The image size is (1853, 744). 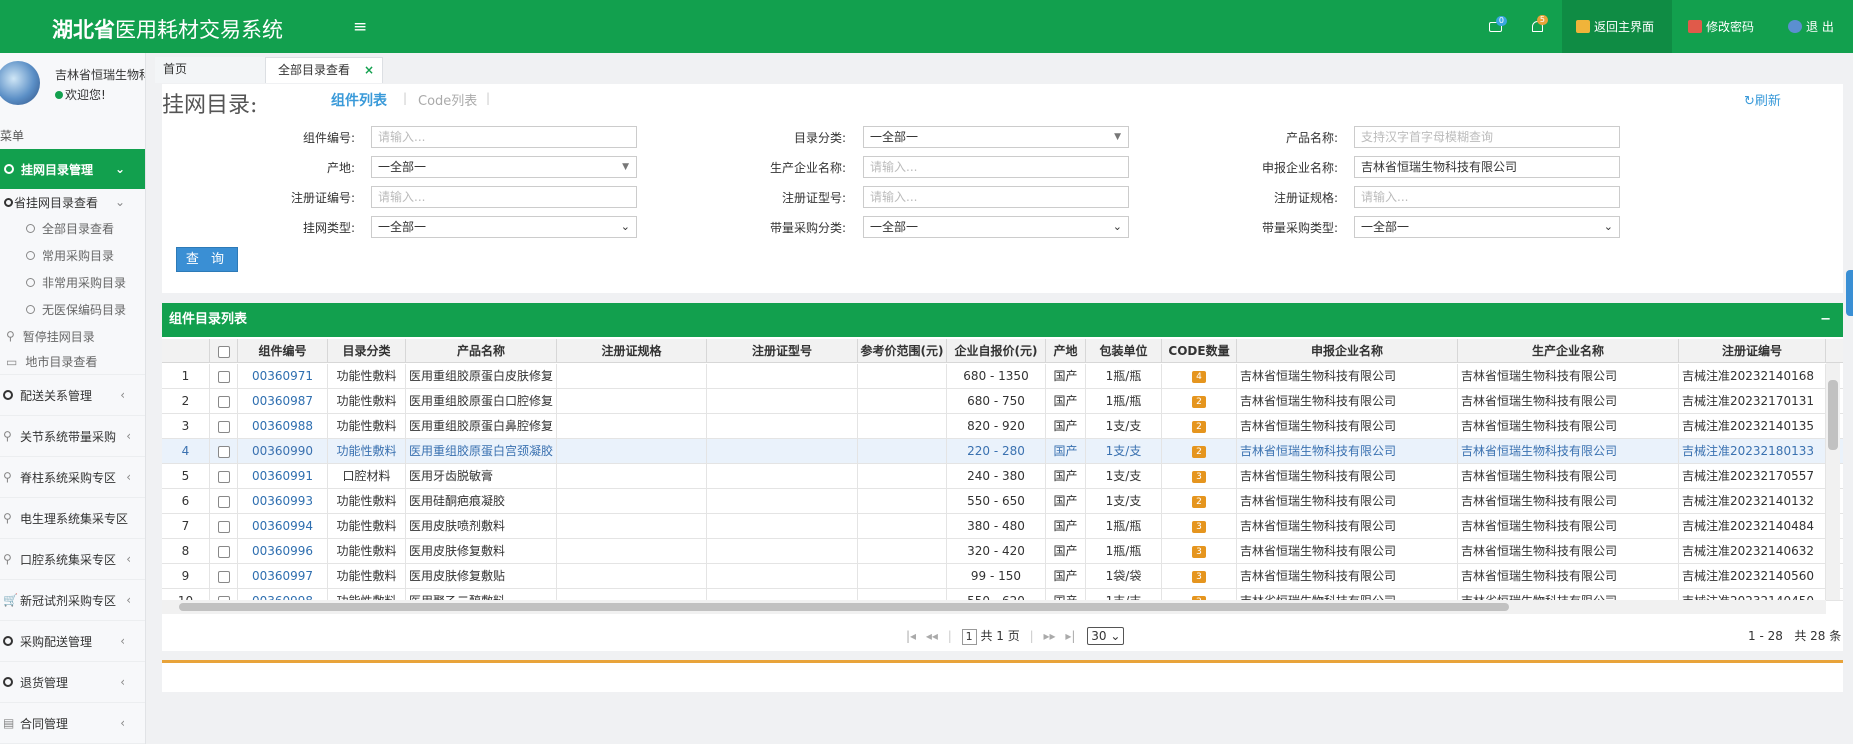 I want to click on component-code-link: 00360996, so click(x=283, y=551).